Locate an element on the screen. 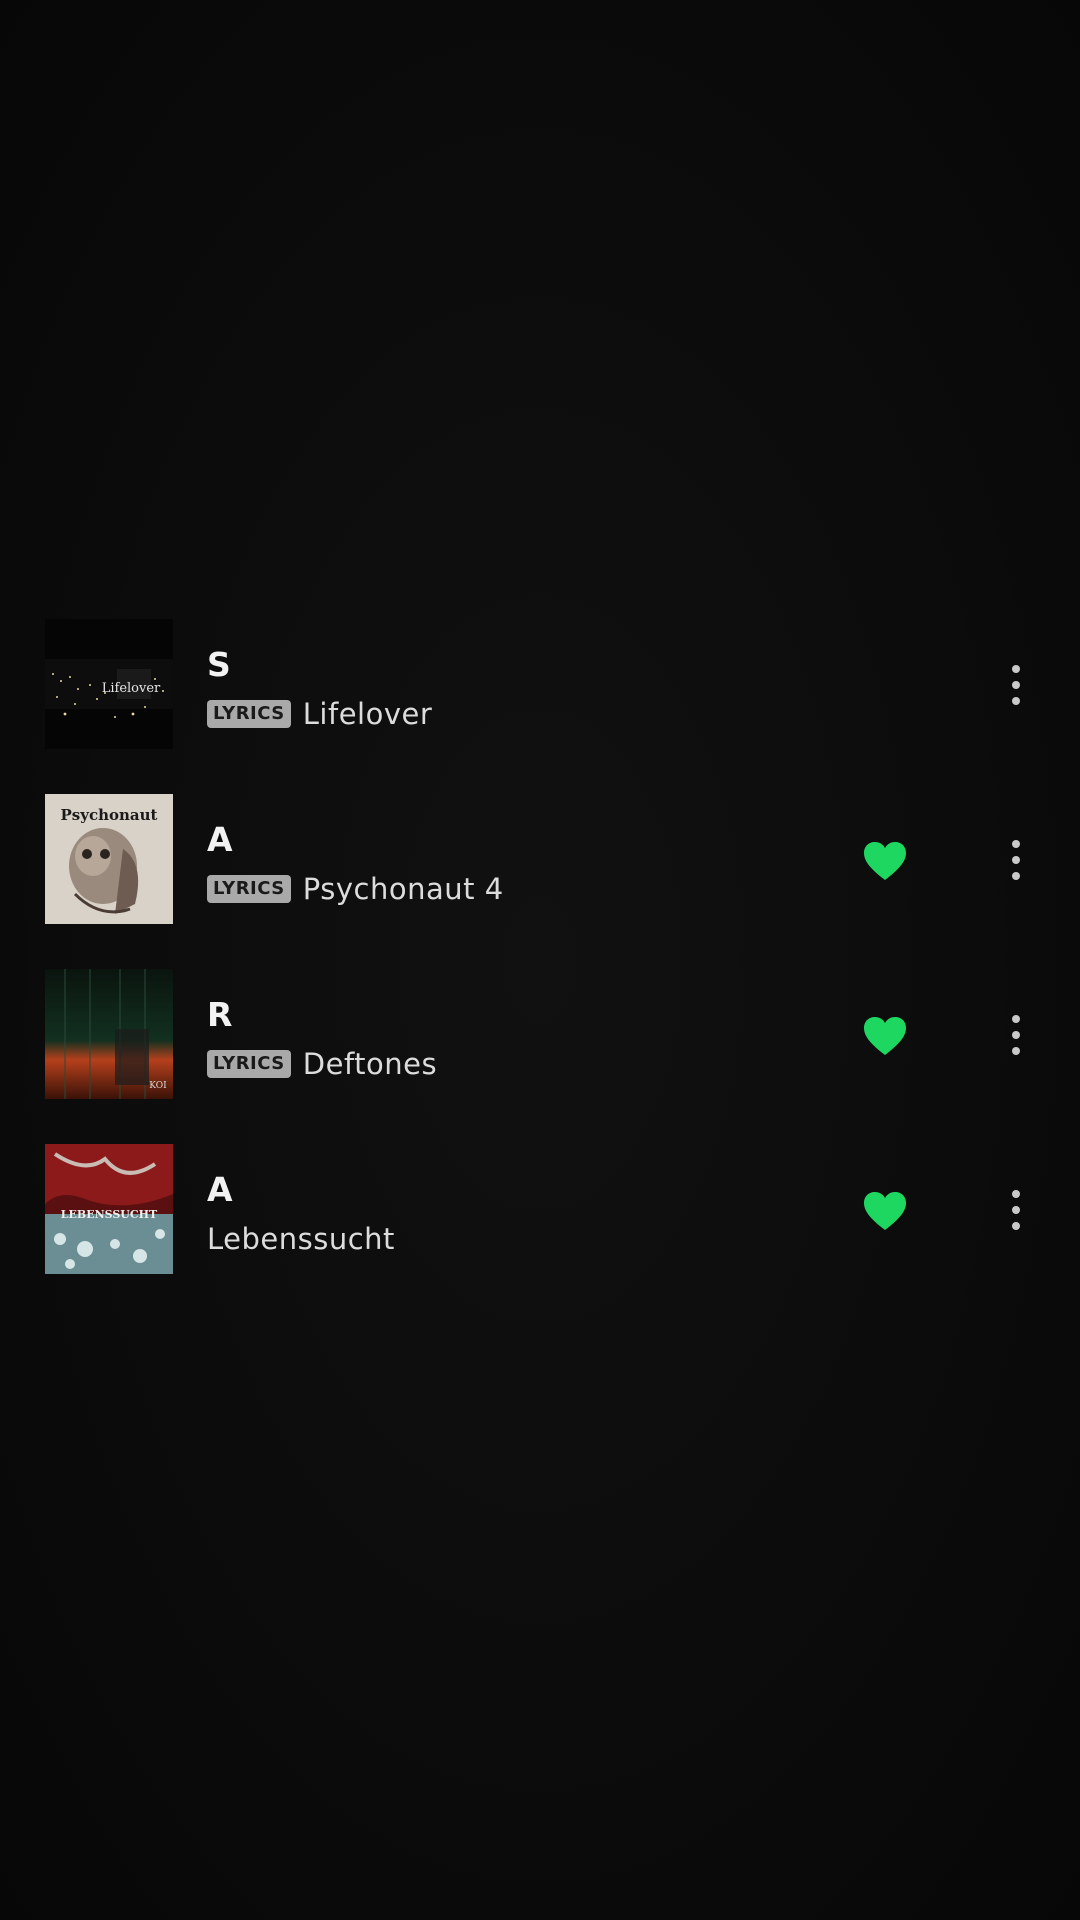  track-row: Psychonaut A LYRICS Psychonaut 4 is located at coordinates (540, 877).